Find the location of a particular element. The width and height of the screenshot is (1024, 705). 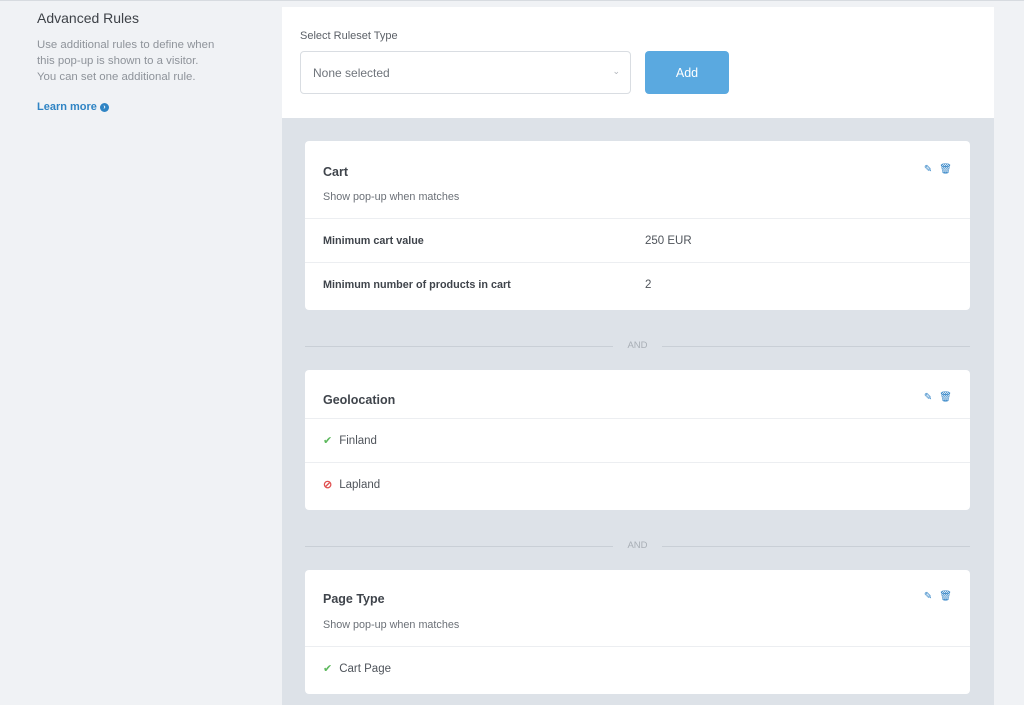

table-row: Minimum cart value 250 EUR is located at coordinates (637, 240).